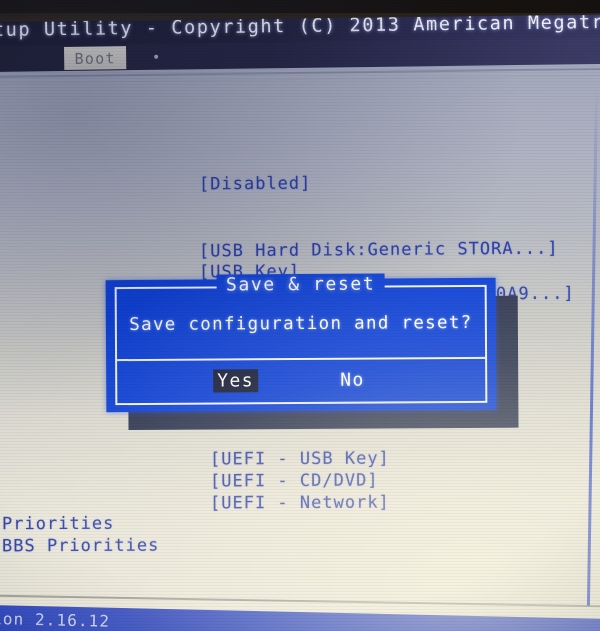 This screenshot has height=631, width=600. Describe the element at coordinates (300, 459) in the screenshot. I see `option-value-uefi-usb-key: [UEFI - USB Key]` at that location.